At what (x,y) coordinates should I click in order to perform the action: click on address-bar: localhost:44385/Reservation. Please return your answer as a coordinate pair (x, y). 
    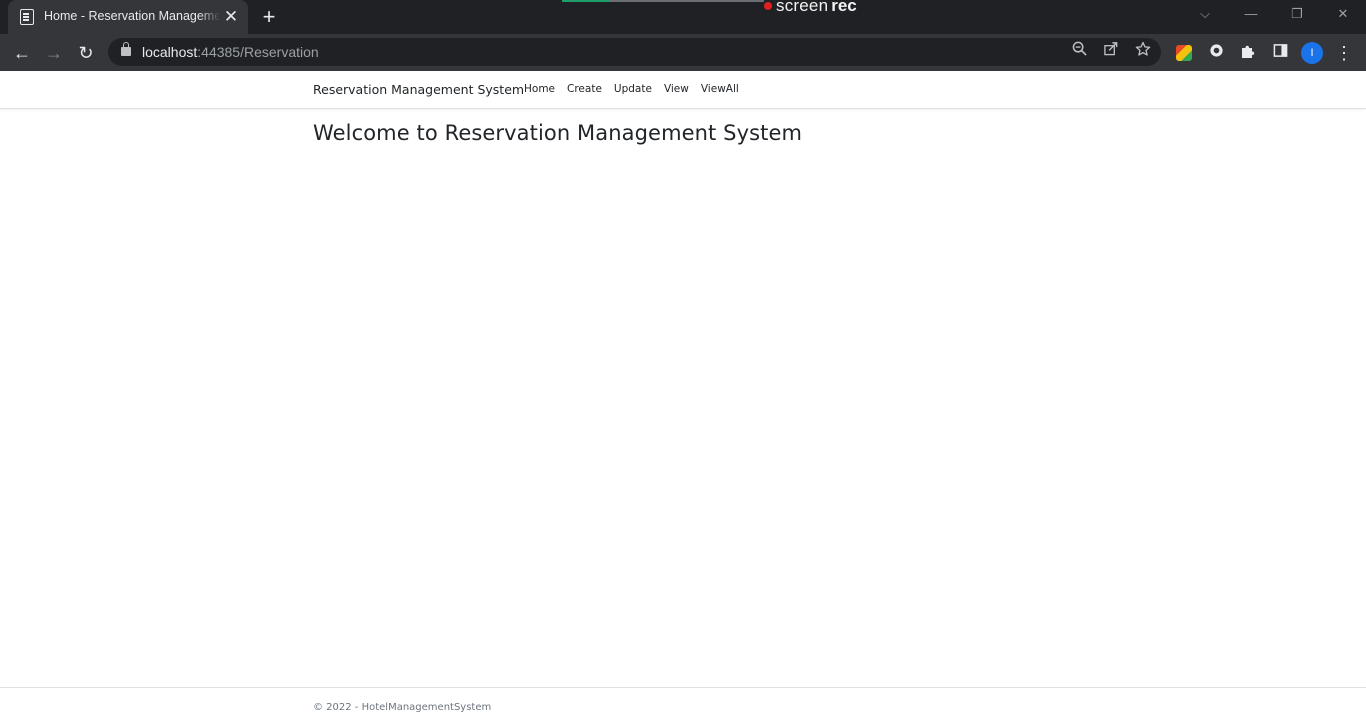
    Looking at the image, I should click on (634, 52).